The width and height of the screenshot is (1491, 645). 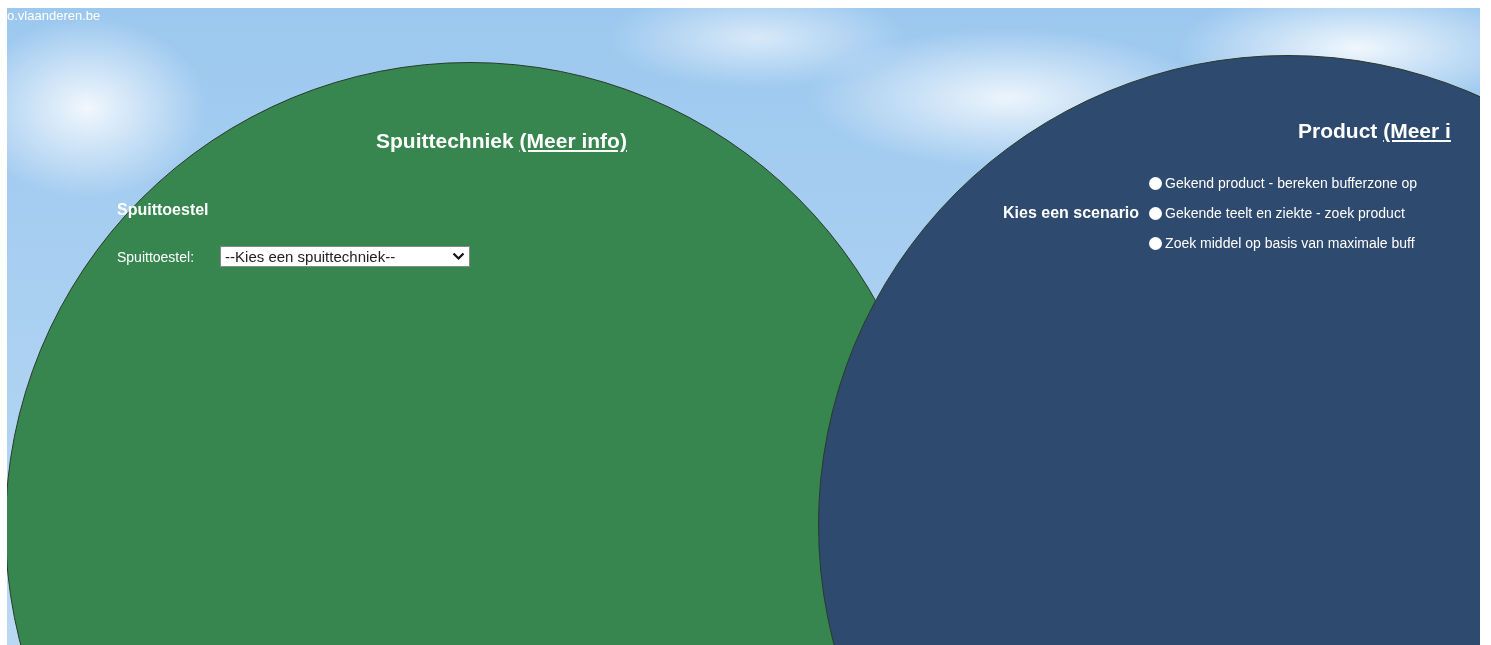 What do you see at coordinates (1290, 243) in the screenshot?
I see `scenario-option: Zoek middel op basis van maximale buff` at bounding box center [1290, 243].